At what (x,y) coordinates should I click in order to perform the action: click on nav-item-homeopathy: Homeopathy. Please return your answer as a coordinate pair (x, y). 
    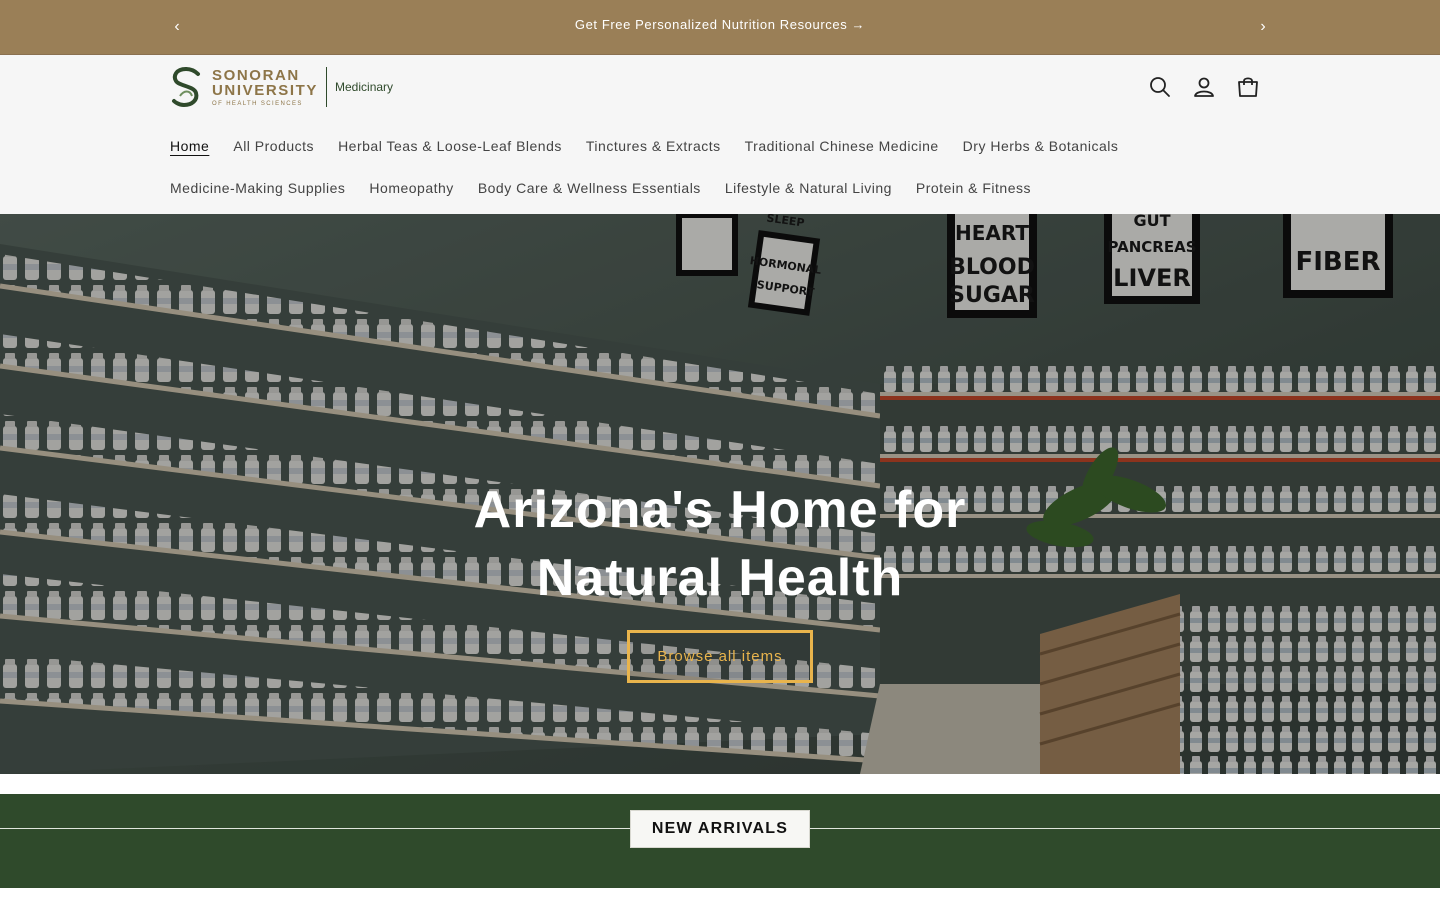
    Looking at the image, I should click on (411, 188).